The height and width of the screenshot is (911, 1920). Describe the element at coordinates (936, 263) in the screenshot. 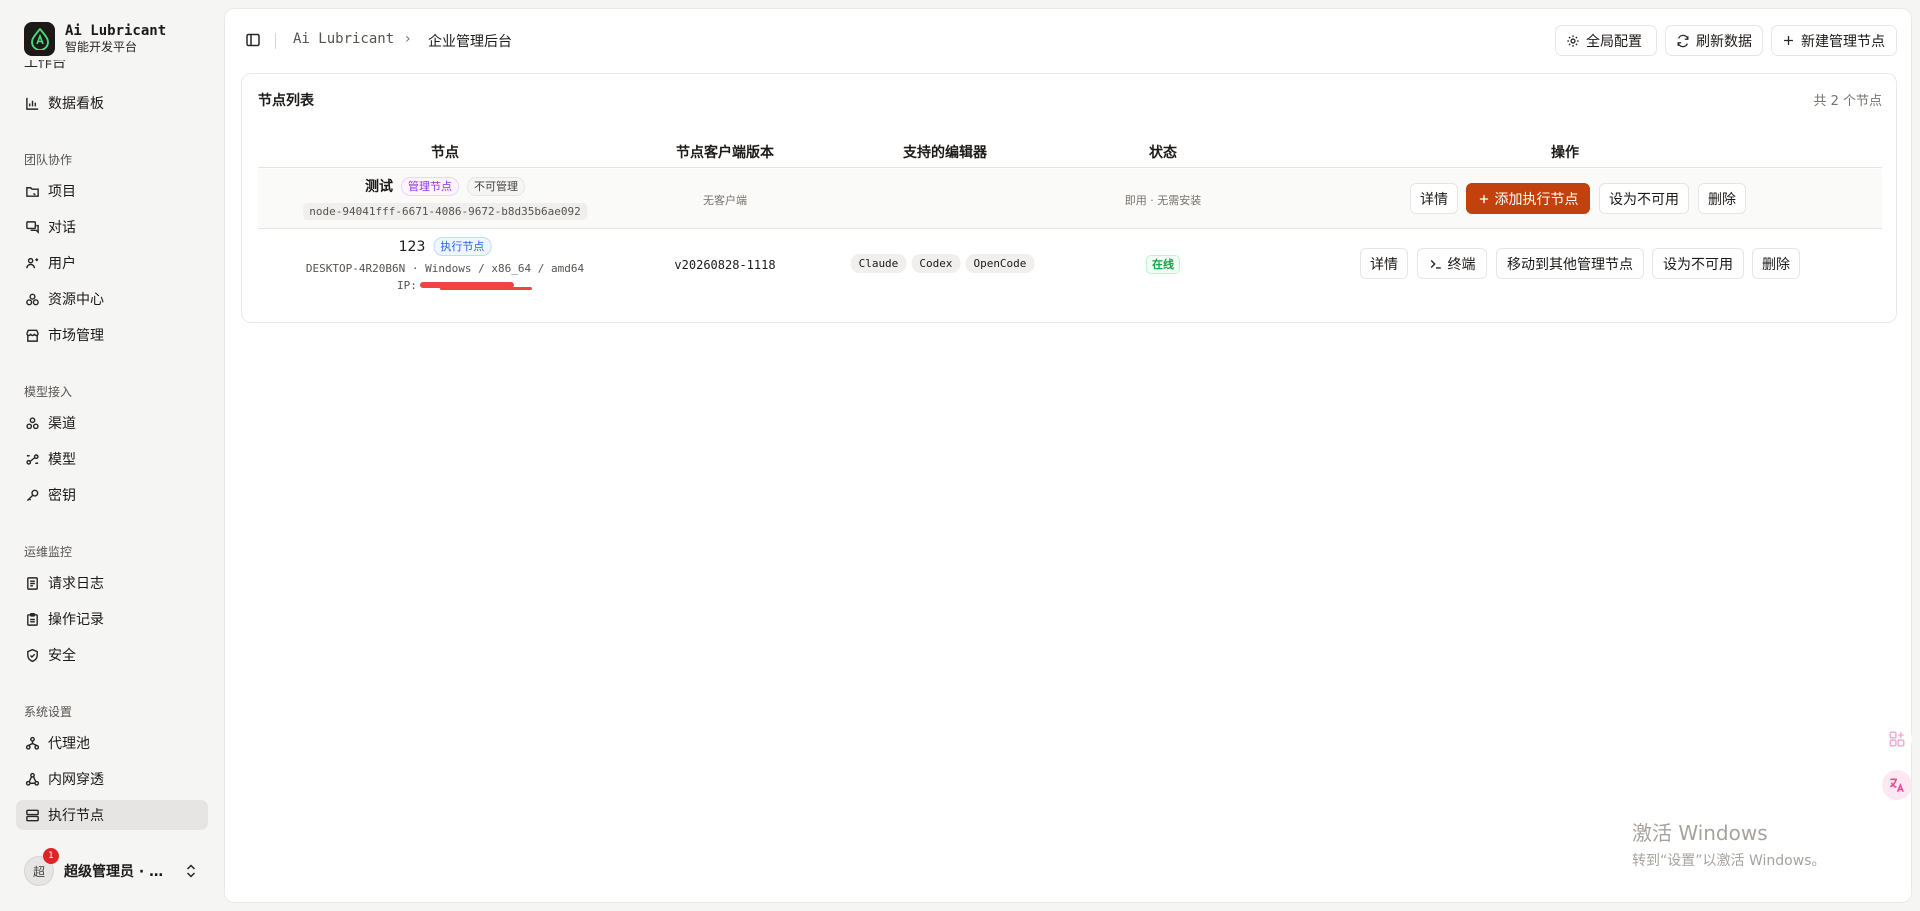

I see `editor-tag: Codex` at that location.